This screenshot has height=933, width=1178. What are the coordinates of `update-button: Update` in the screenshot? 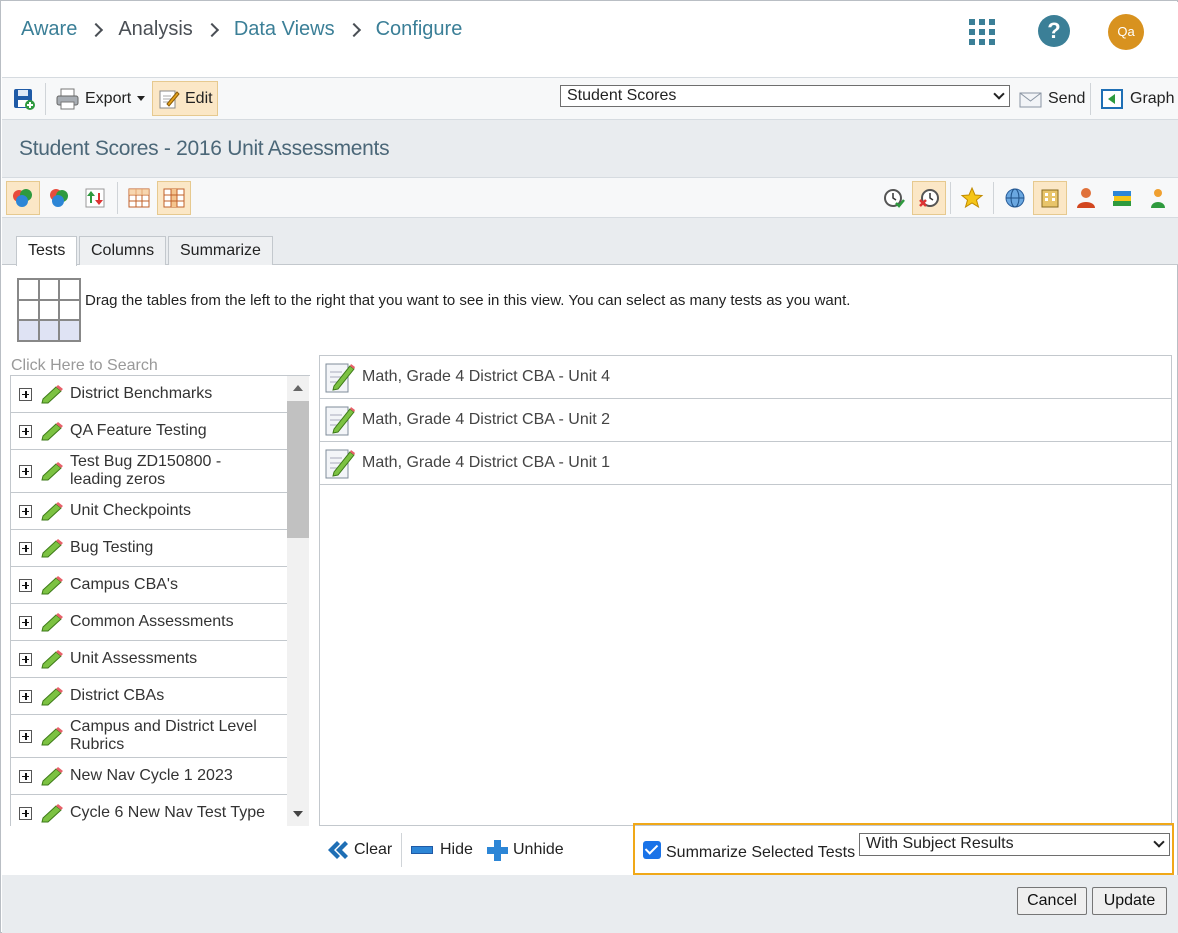 It's located at (1129, 901).